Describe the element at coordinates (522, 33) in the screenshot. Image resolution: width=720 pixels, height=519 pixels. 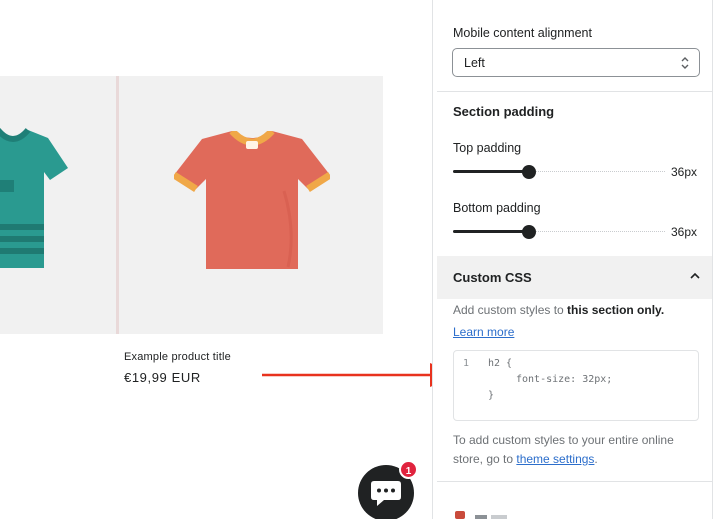
I see `mobile-alignment-label: Mobile content alignment` at that location.